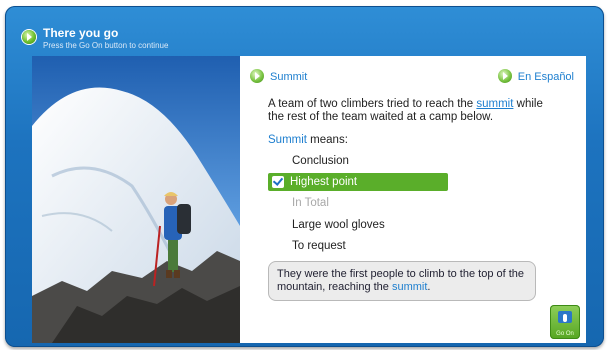 This screenshot has height=350, width=609. Describe the element at coordinates (357, 246) in the screenshot. I see `answer-option-to-request: To request` at that location.